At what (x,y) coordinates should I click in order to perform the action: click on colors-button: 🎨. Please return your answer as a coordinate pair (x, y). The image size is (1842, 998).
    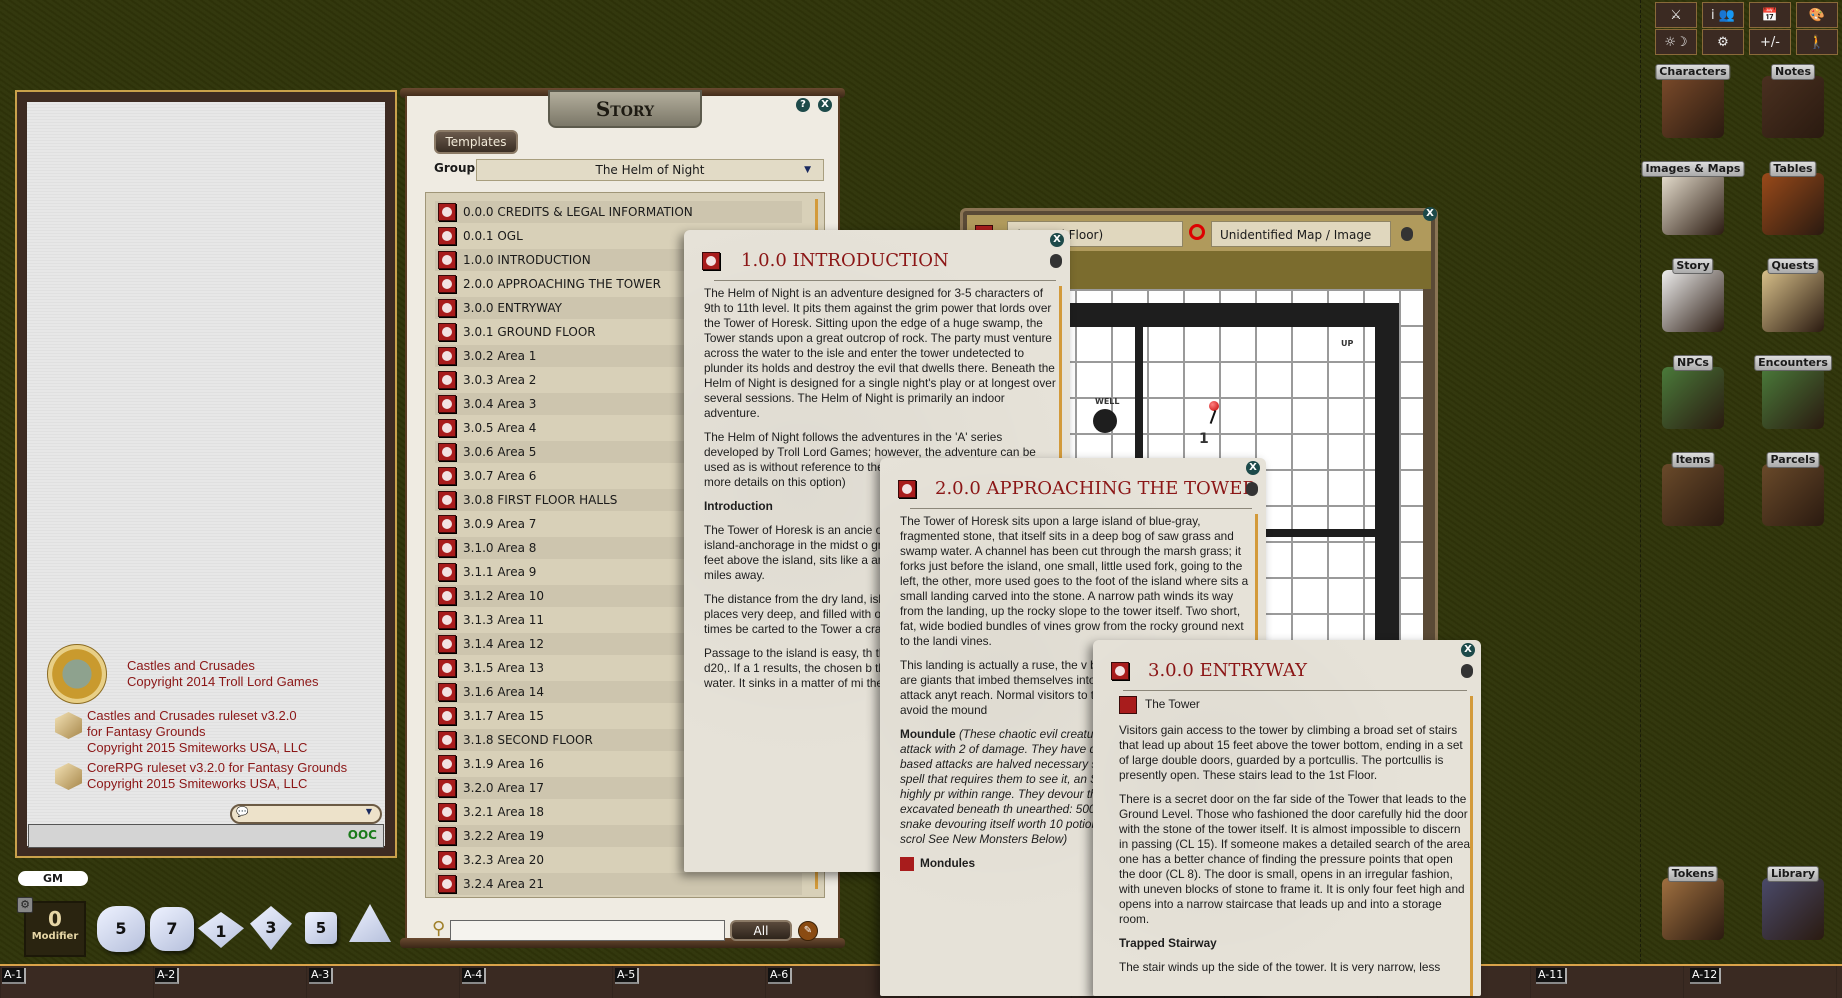
    Looking at the image, I should click on (1817, 15).